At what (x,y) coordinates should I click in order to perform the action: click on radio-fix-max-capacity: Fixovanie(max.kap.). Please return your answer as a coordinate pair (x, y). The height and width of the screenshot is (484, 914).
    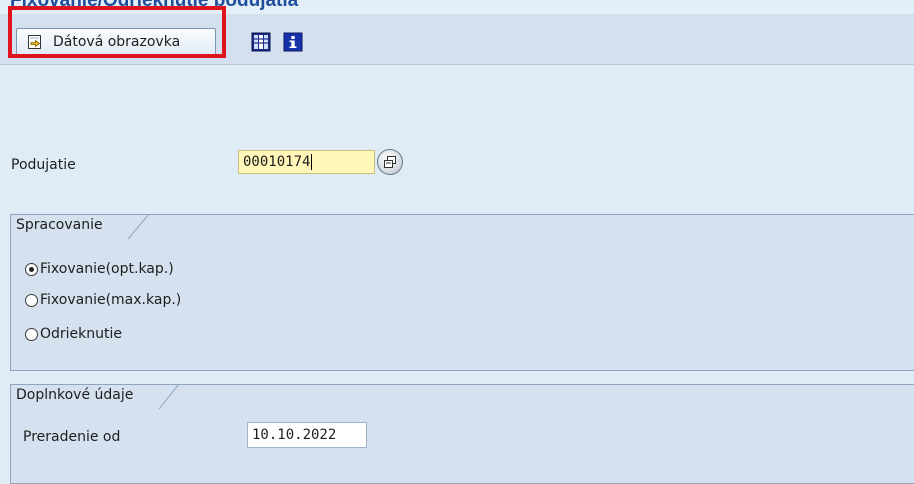
    Looking at the image, I should click on (103, 300).